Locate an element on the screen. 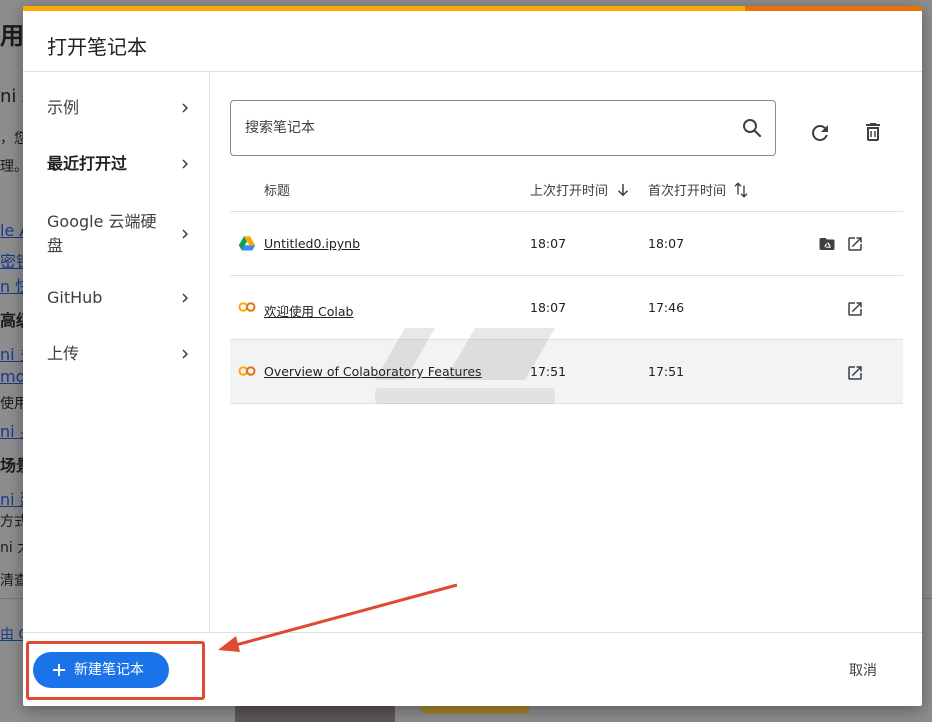 This screenshot has height=722, width=932. sidebar-item-label: GitHub is located at coordinates (75, 297).